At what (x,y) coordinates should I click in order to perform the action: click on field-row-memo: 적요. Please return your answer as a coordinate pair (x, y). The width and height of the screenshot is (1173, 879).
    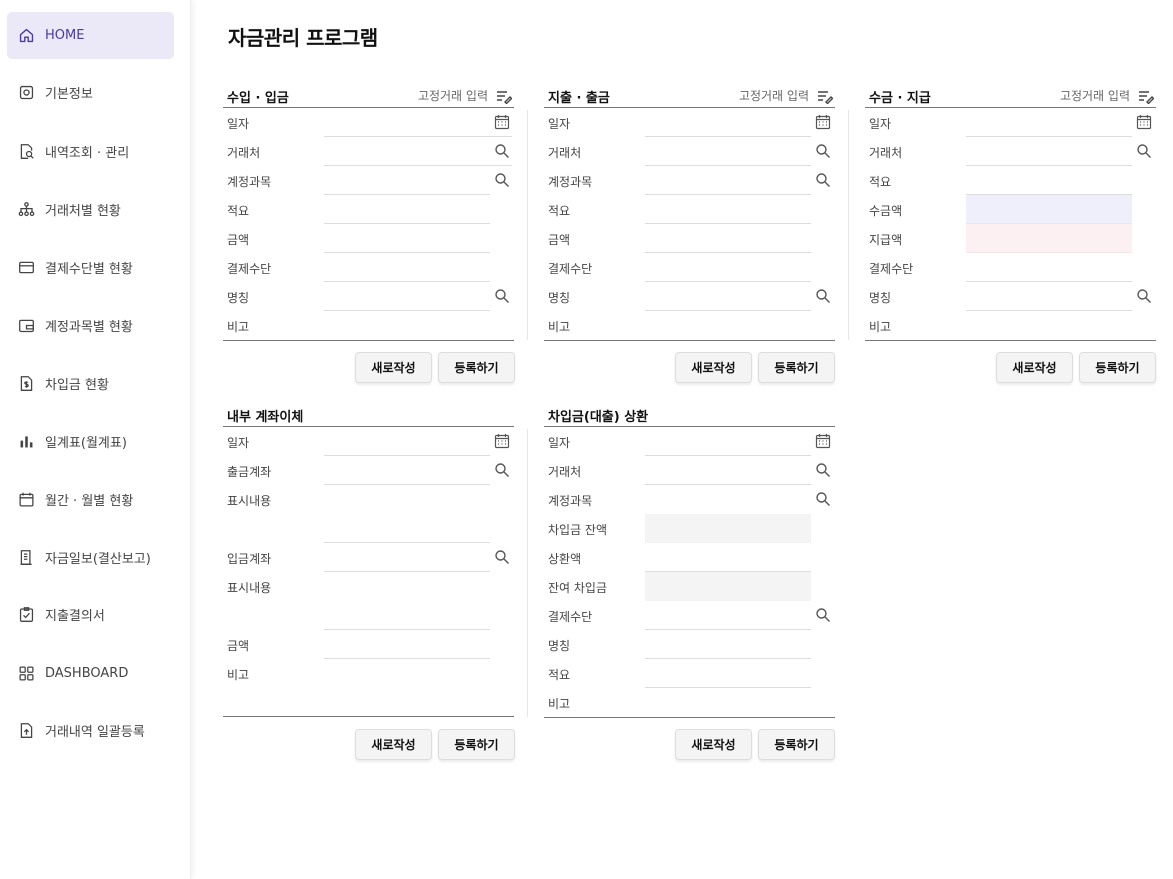
    Looking at the image, I should click on (689, 209).